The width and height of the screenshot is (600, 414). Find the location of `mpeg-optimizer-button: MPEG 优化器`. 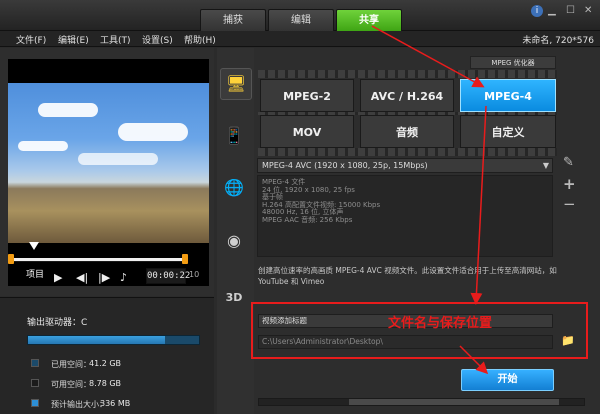

mpeg-optimizer-button: MPEG 优化器 is located at coordinates (513, 62).